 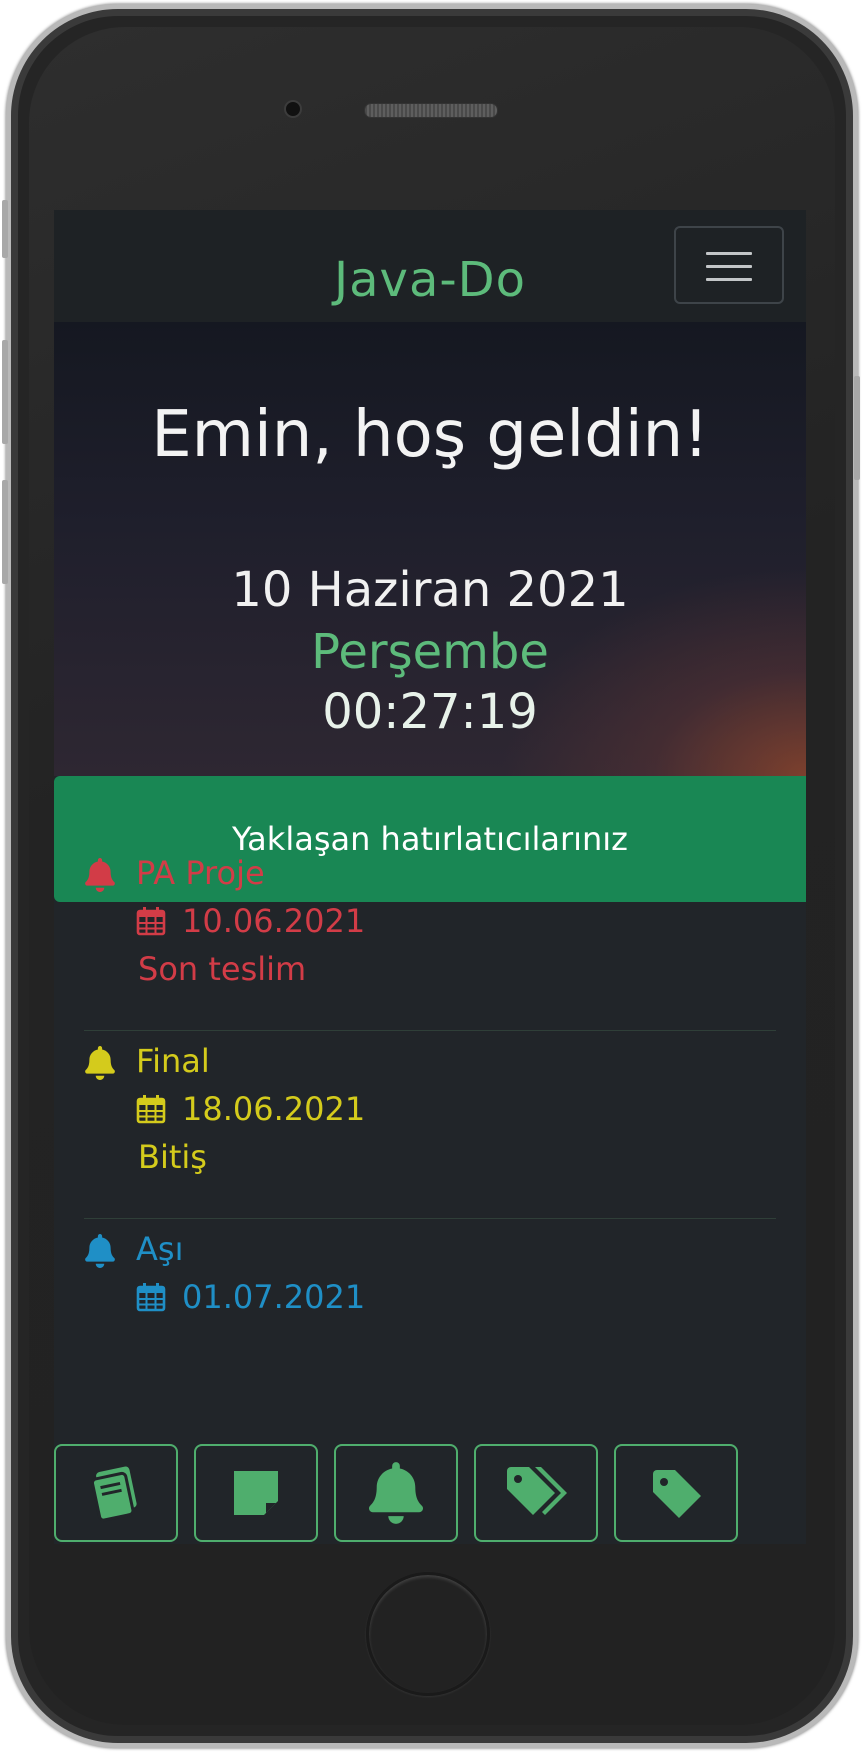 I want to click on nav-notebook-button, so click(x=116, y=1493).